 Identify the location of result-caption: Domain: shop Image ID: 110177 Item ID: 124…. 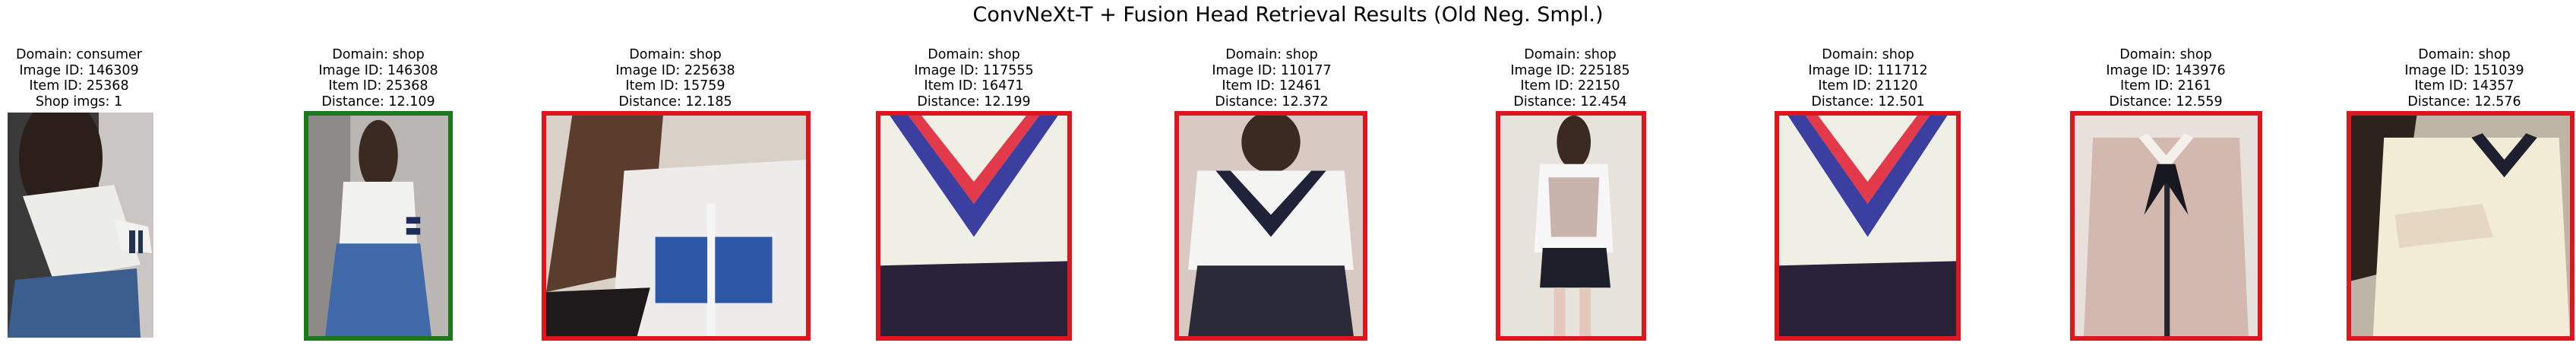
(1271, 78).